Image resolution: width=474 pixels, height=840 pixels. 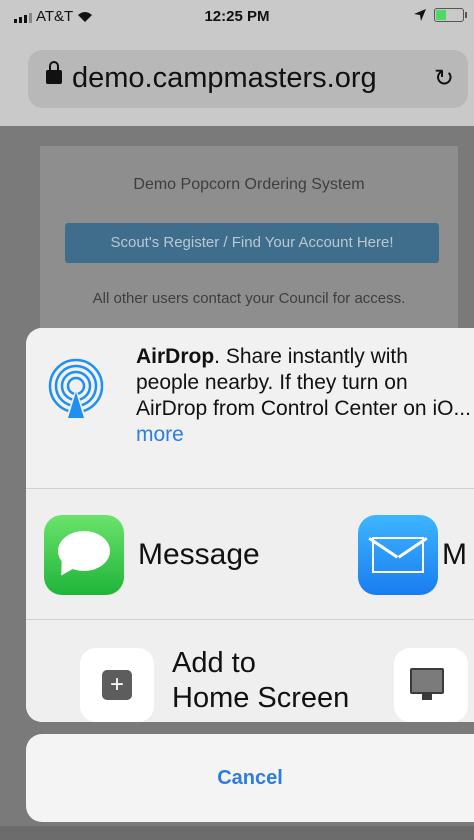 I want to click on share-app-messages: Message, so click(x=152, y=555).